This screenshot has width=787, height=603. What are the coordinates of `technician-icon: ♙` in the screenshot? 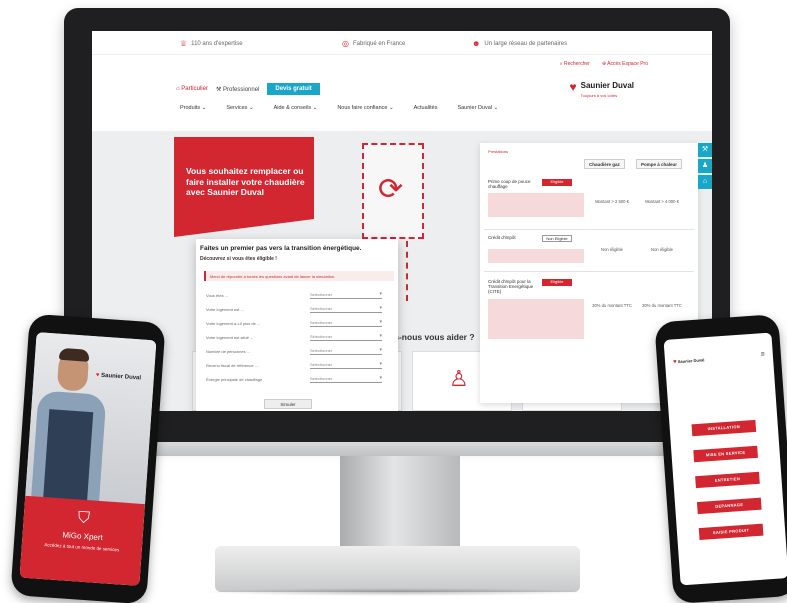 It's located at (459, 378).